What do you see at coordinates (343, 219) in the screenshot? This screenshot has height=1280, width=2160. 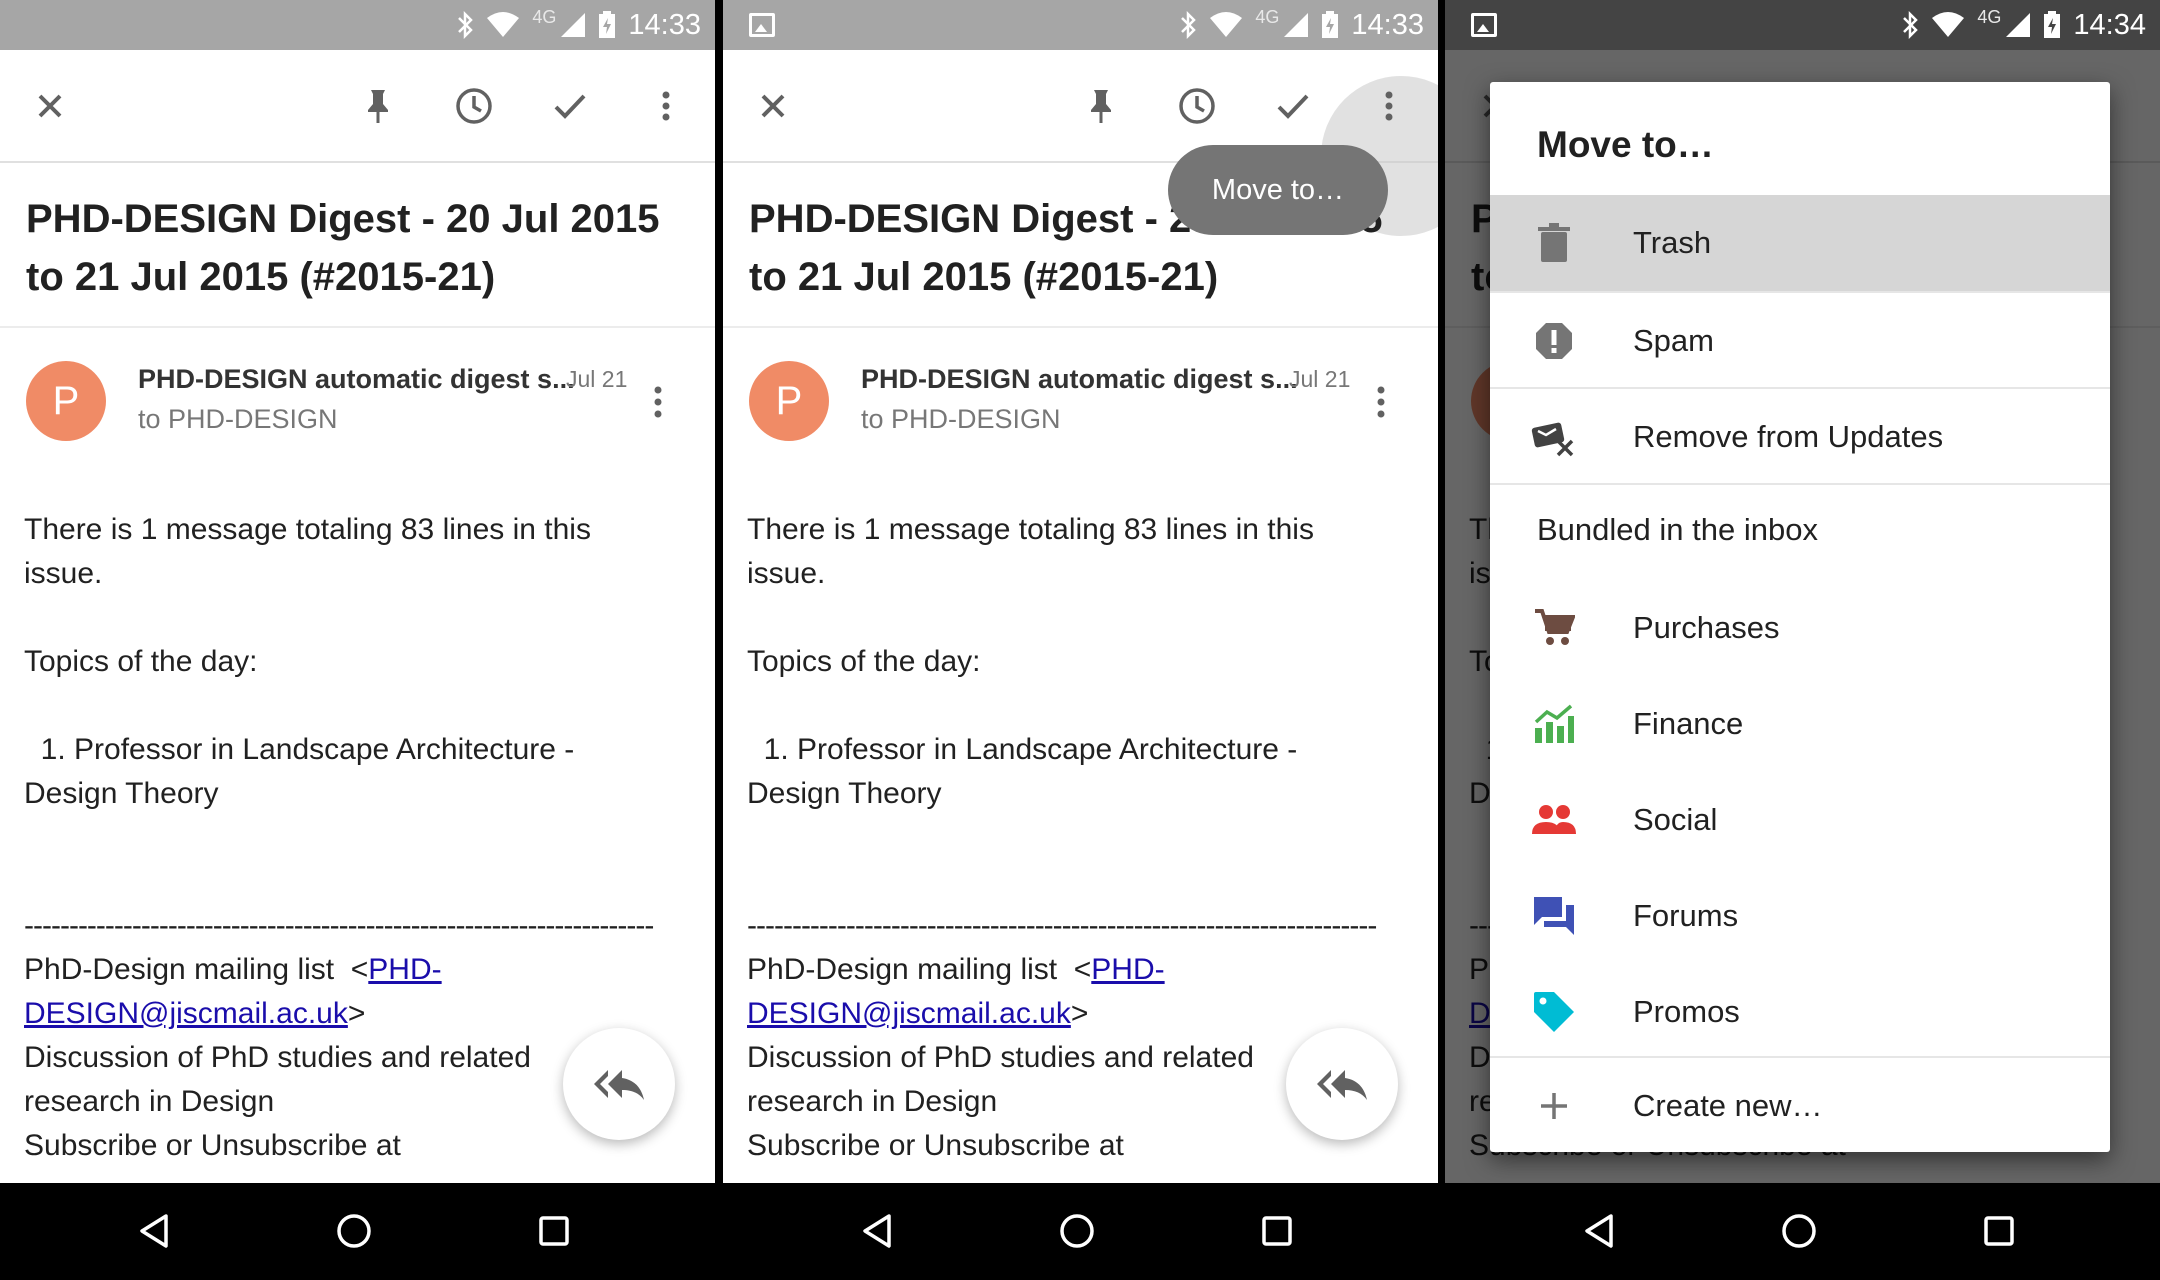 I see `subject-line: PHD-DESIGN Digest - 20 Jul 2015` at bounding box center [343, 219].